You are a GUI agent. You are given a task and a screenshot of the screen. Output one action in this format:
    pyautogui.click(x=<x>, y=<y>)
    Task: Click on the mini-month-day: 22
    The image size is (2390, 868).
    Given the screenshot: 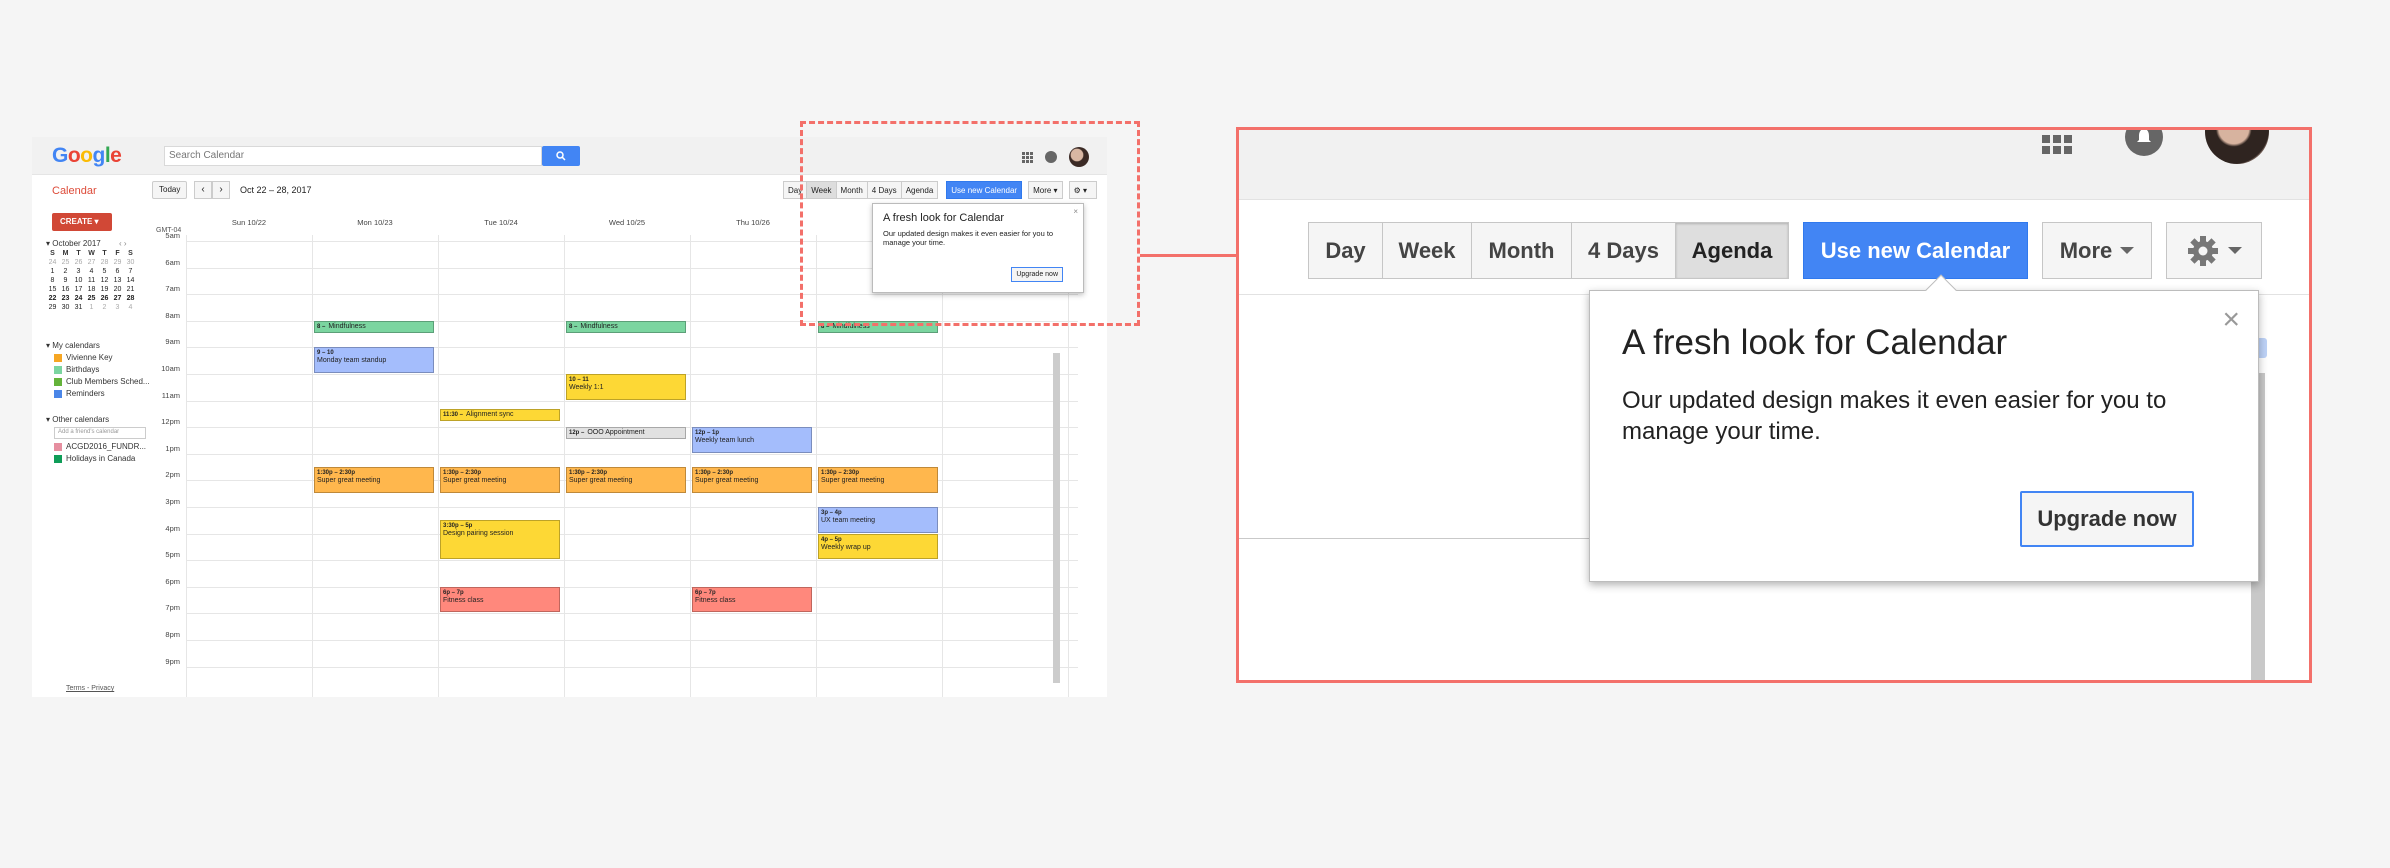 What is the action you would take?
    pyautogui.click(x=52, y=298)
    